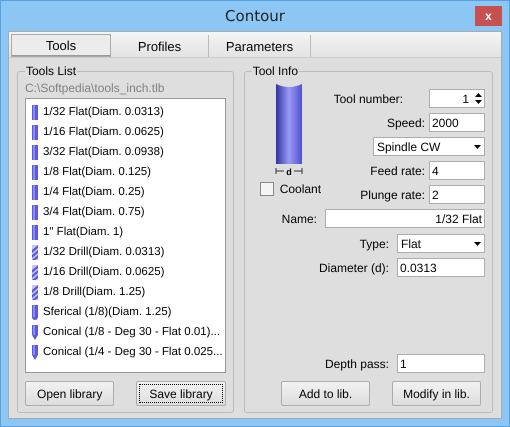 Image resolution: width=510 pixels, height=427 pixels. I want to click on spin-arrows-icon, so click(478, 98).